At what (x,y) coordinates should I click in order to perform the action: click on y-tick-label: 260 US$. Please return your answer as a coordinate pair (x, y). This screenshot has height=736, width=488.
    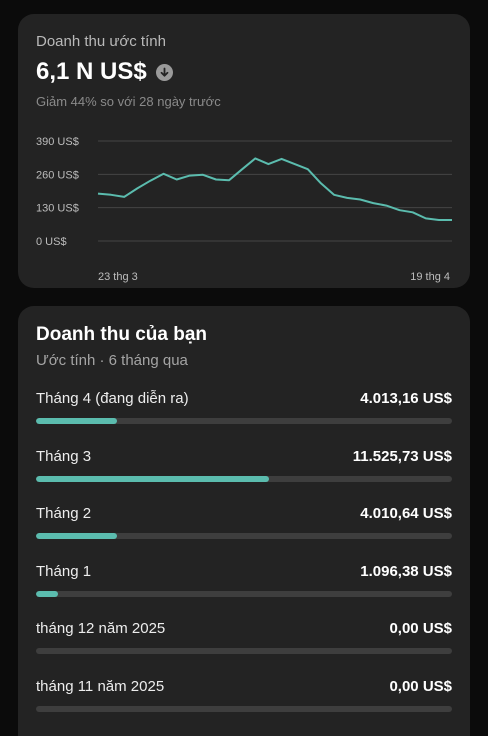
    Looking at the image, I should click on (57, 175).